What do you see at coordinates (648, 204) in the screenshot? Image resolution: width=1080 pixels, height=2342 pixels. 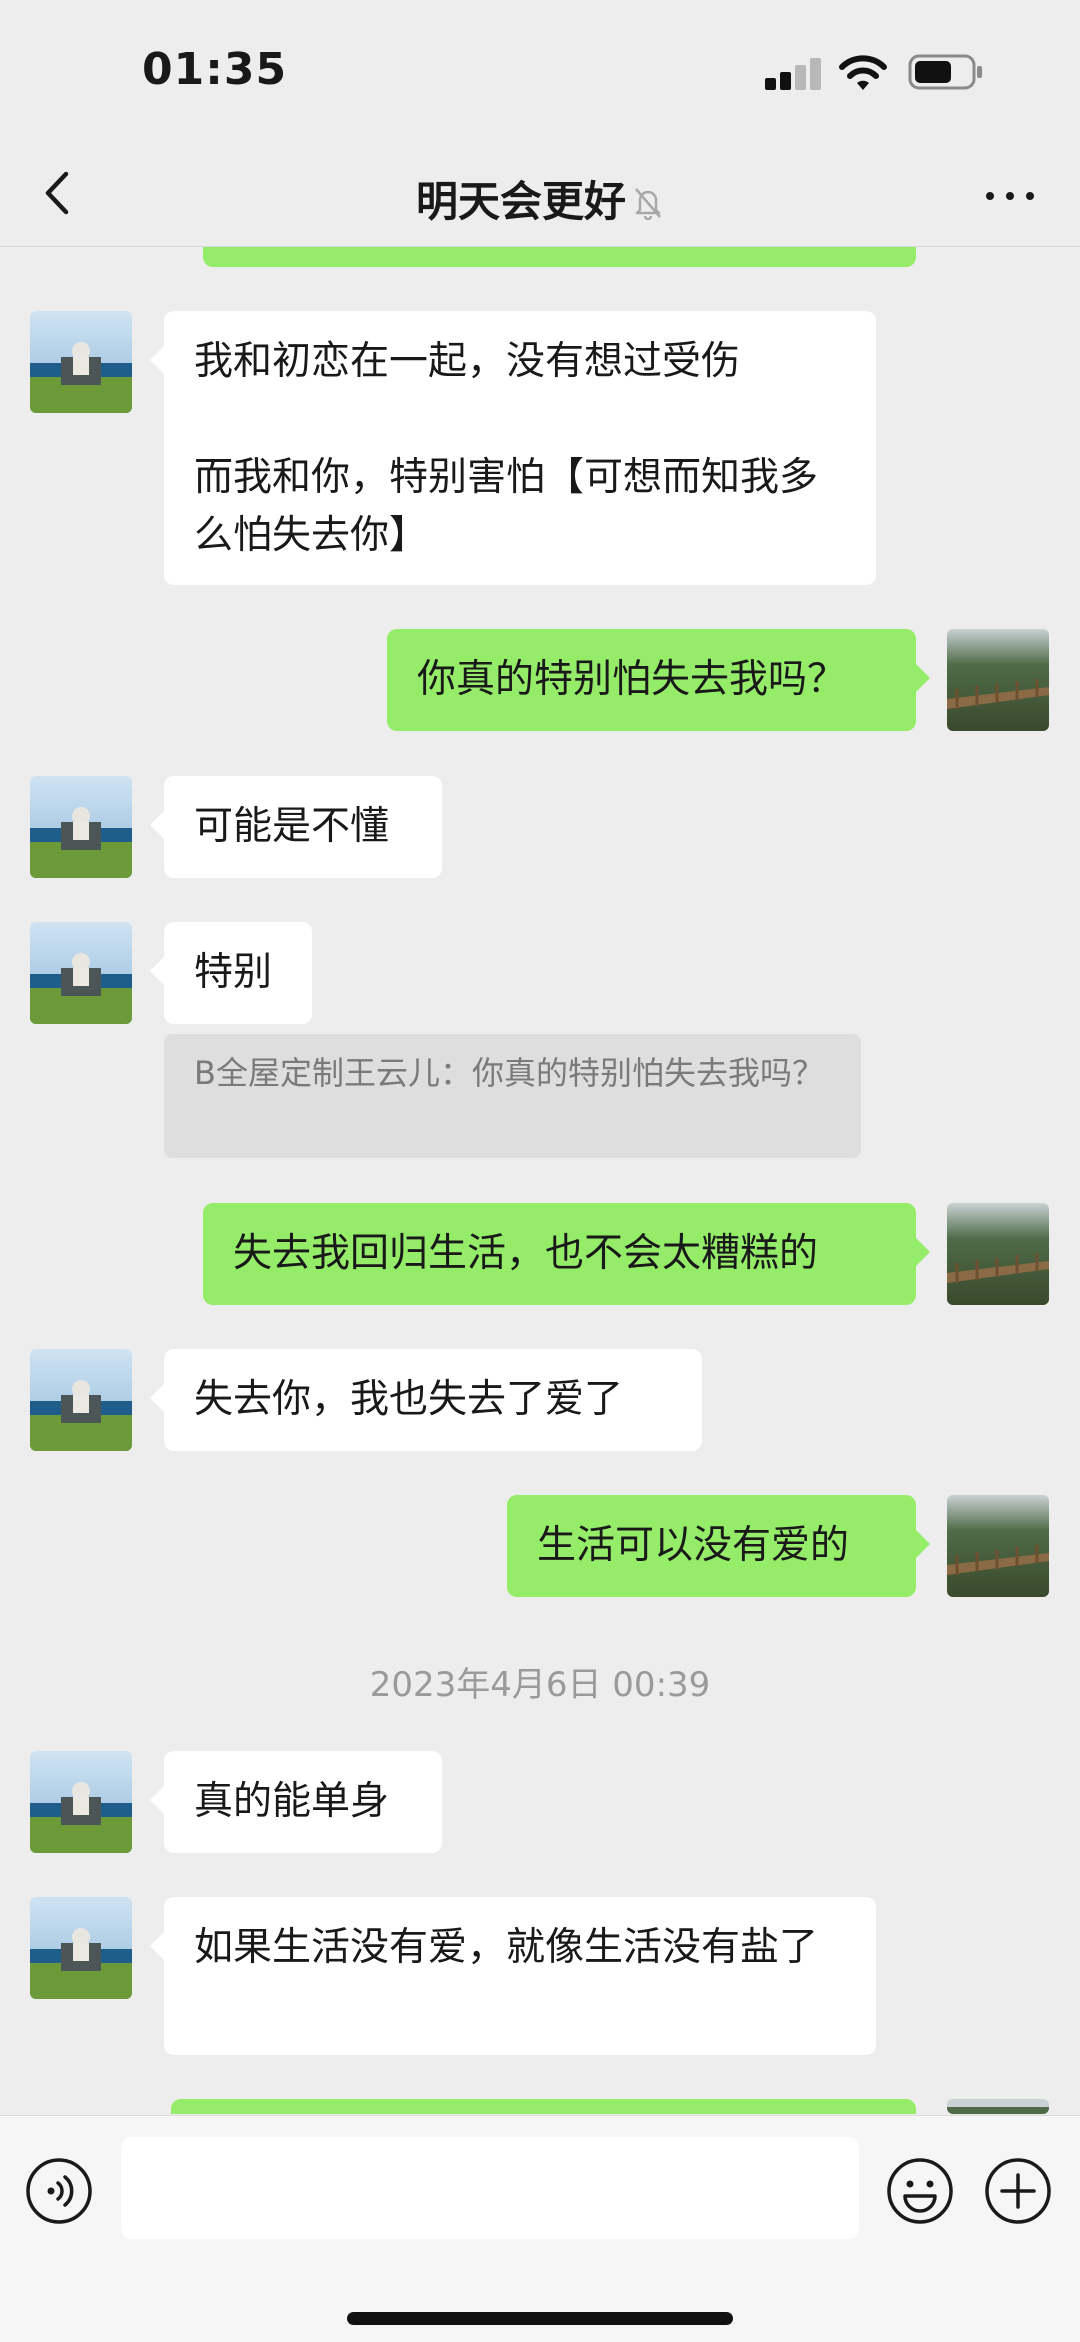 I see `bell-slash-icon` at bounding box center [648, 204].